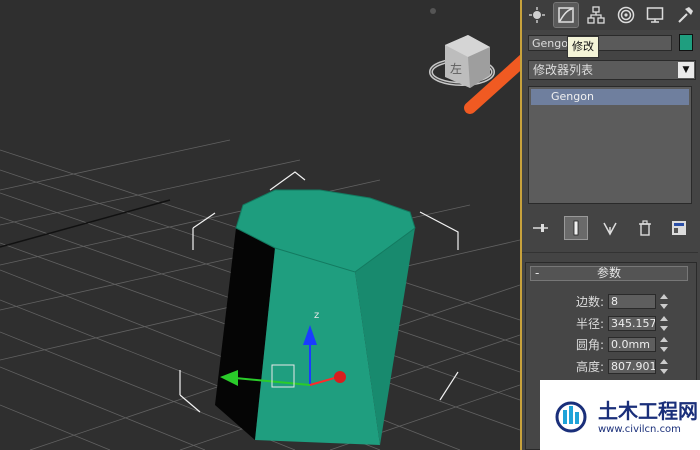 This screenshot has height=450, width=700. Describe the element at coordinates (85, 223) in the screenshot. I see `grid-axis-line` at that location.